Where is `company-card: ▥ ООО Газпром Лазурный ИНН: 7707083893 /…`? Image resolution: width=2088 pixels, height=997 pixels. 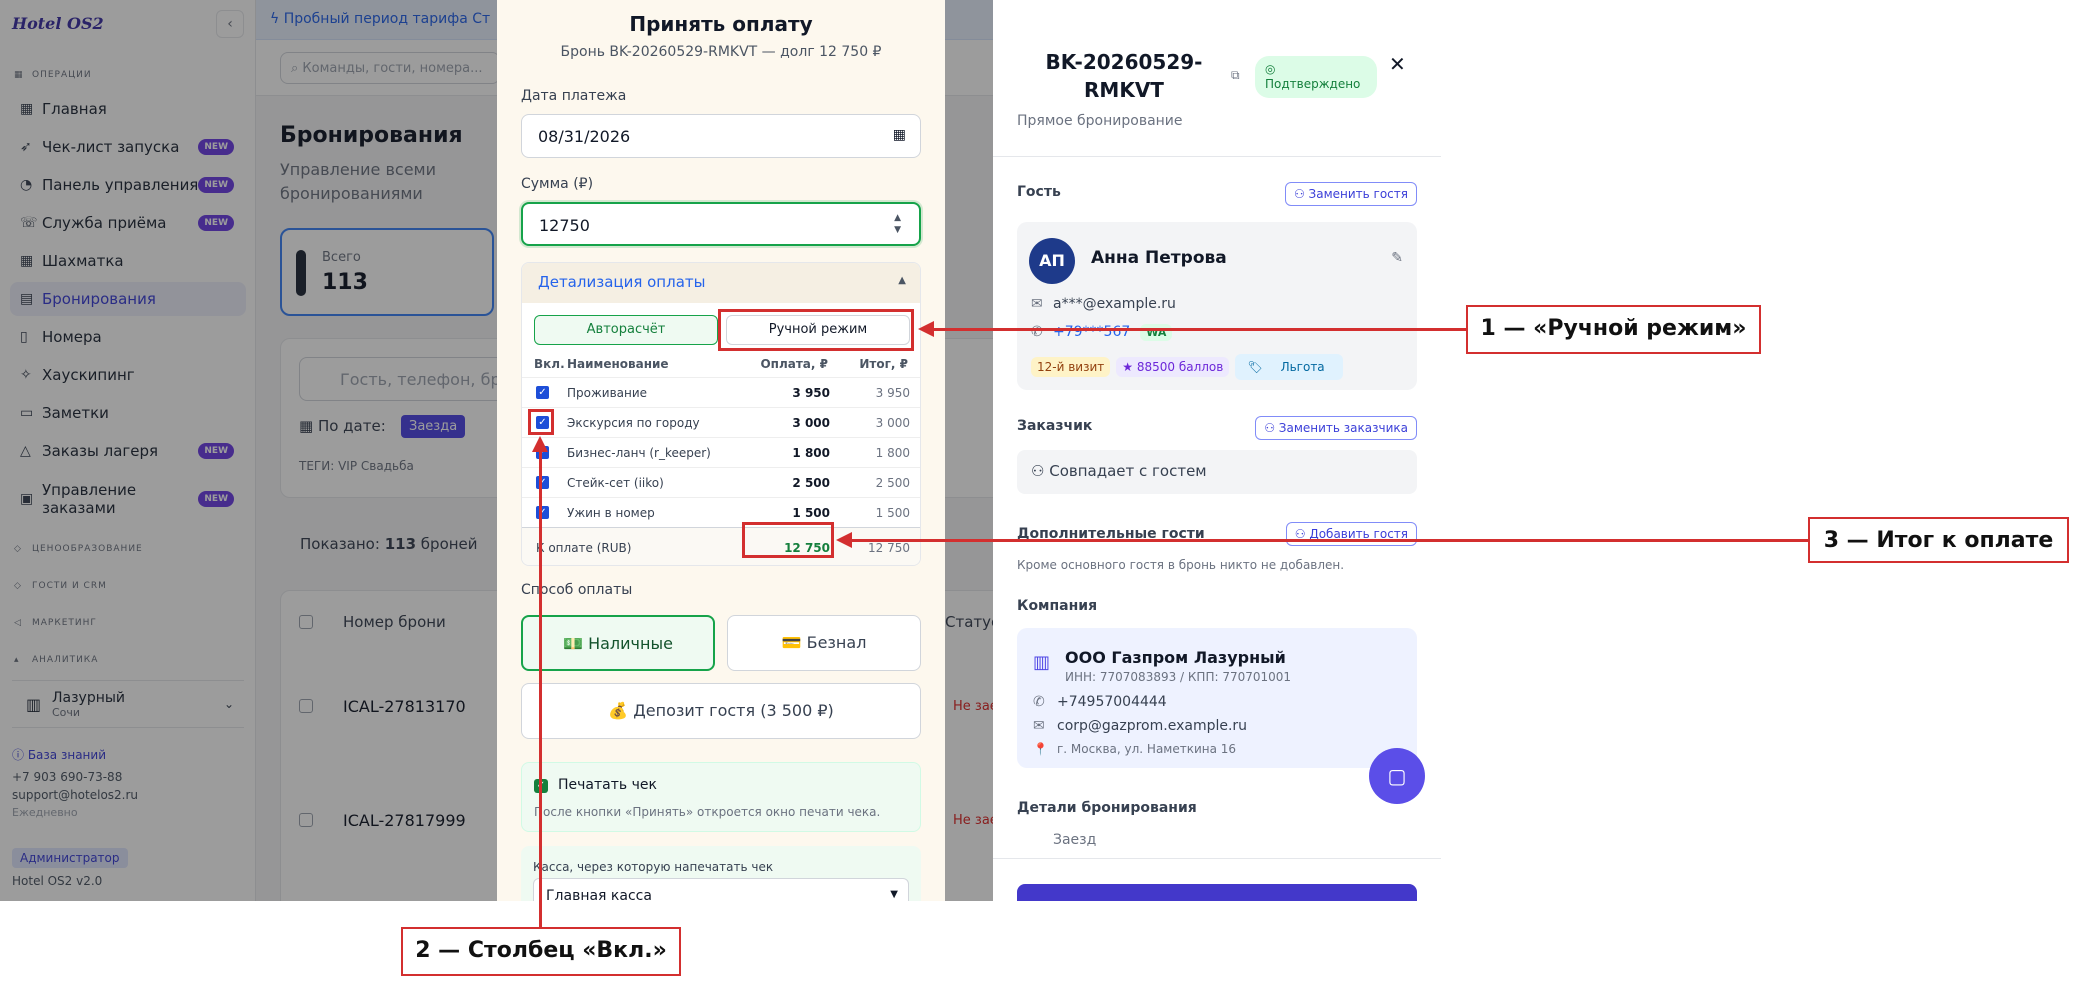
company-card: ▥ ООО Газпром Лазурный ИНН: 7707083893 /… is located at coordinates (1217, 698).